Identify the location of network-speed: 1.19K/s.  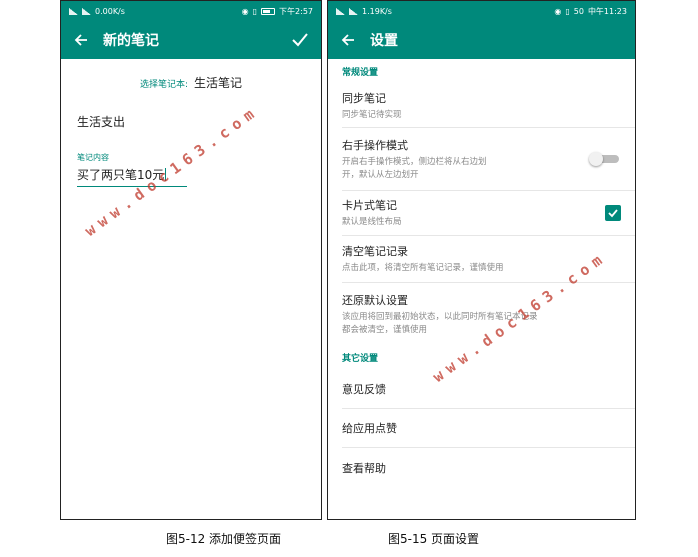
(377, 11).